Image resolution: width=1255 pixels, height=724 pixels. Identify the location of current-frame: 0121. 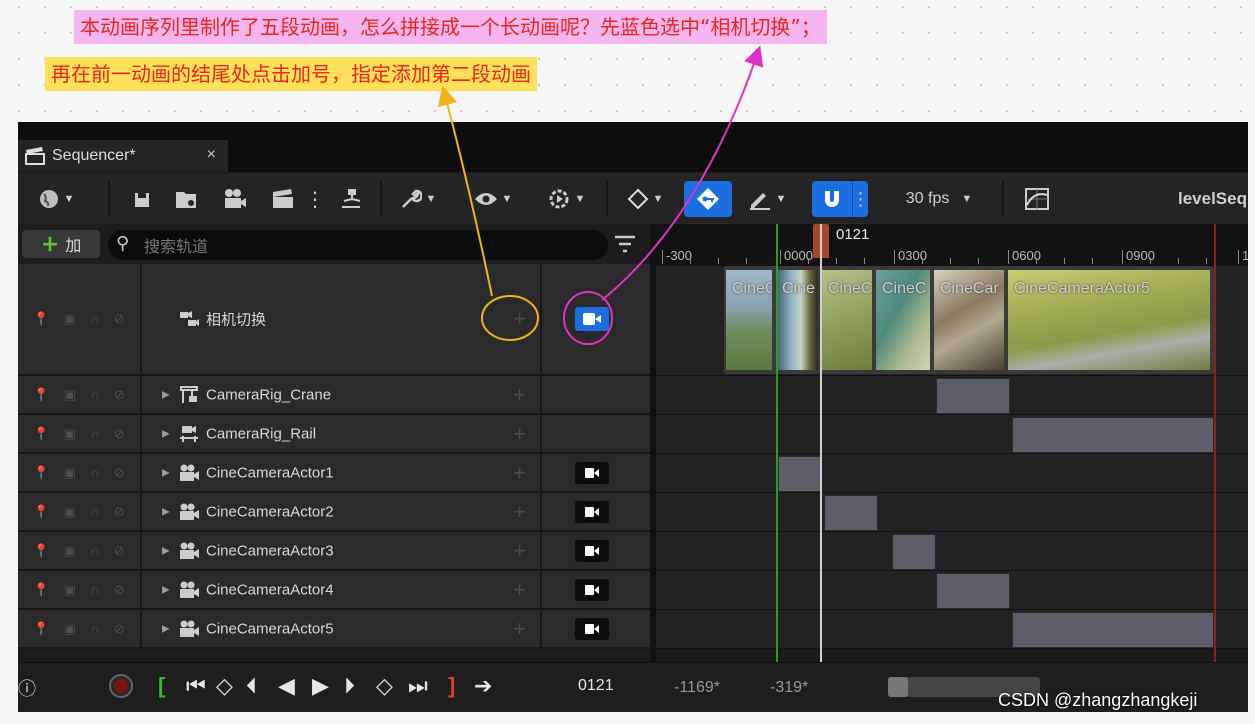
(596, 686).